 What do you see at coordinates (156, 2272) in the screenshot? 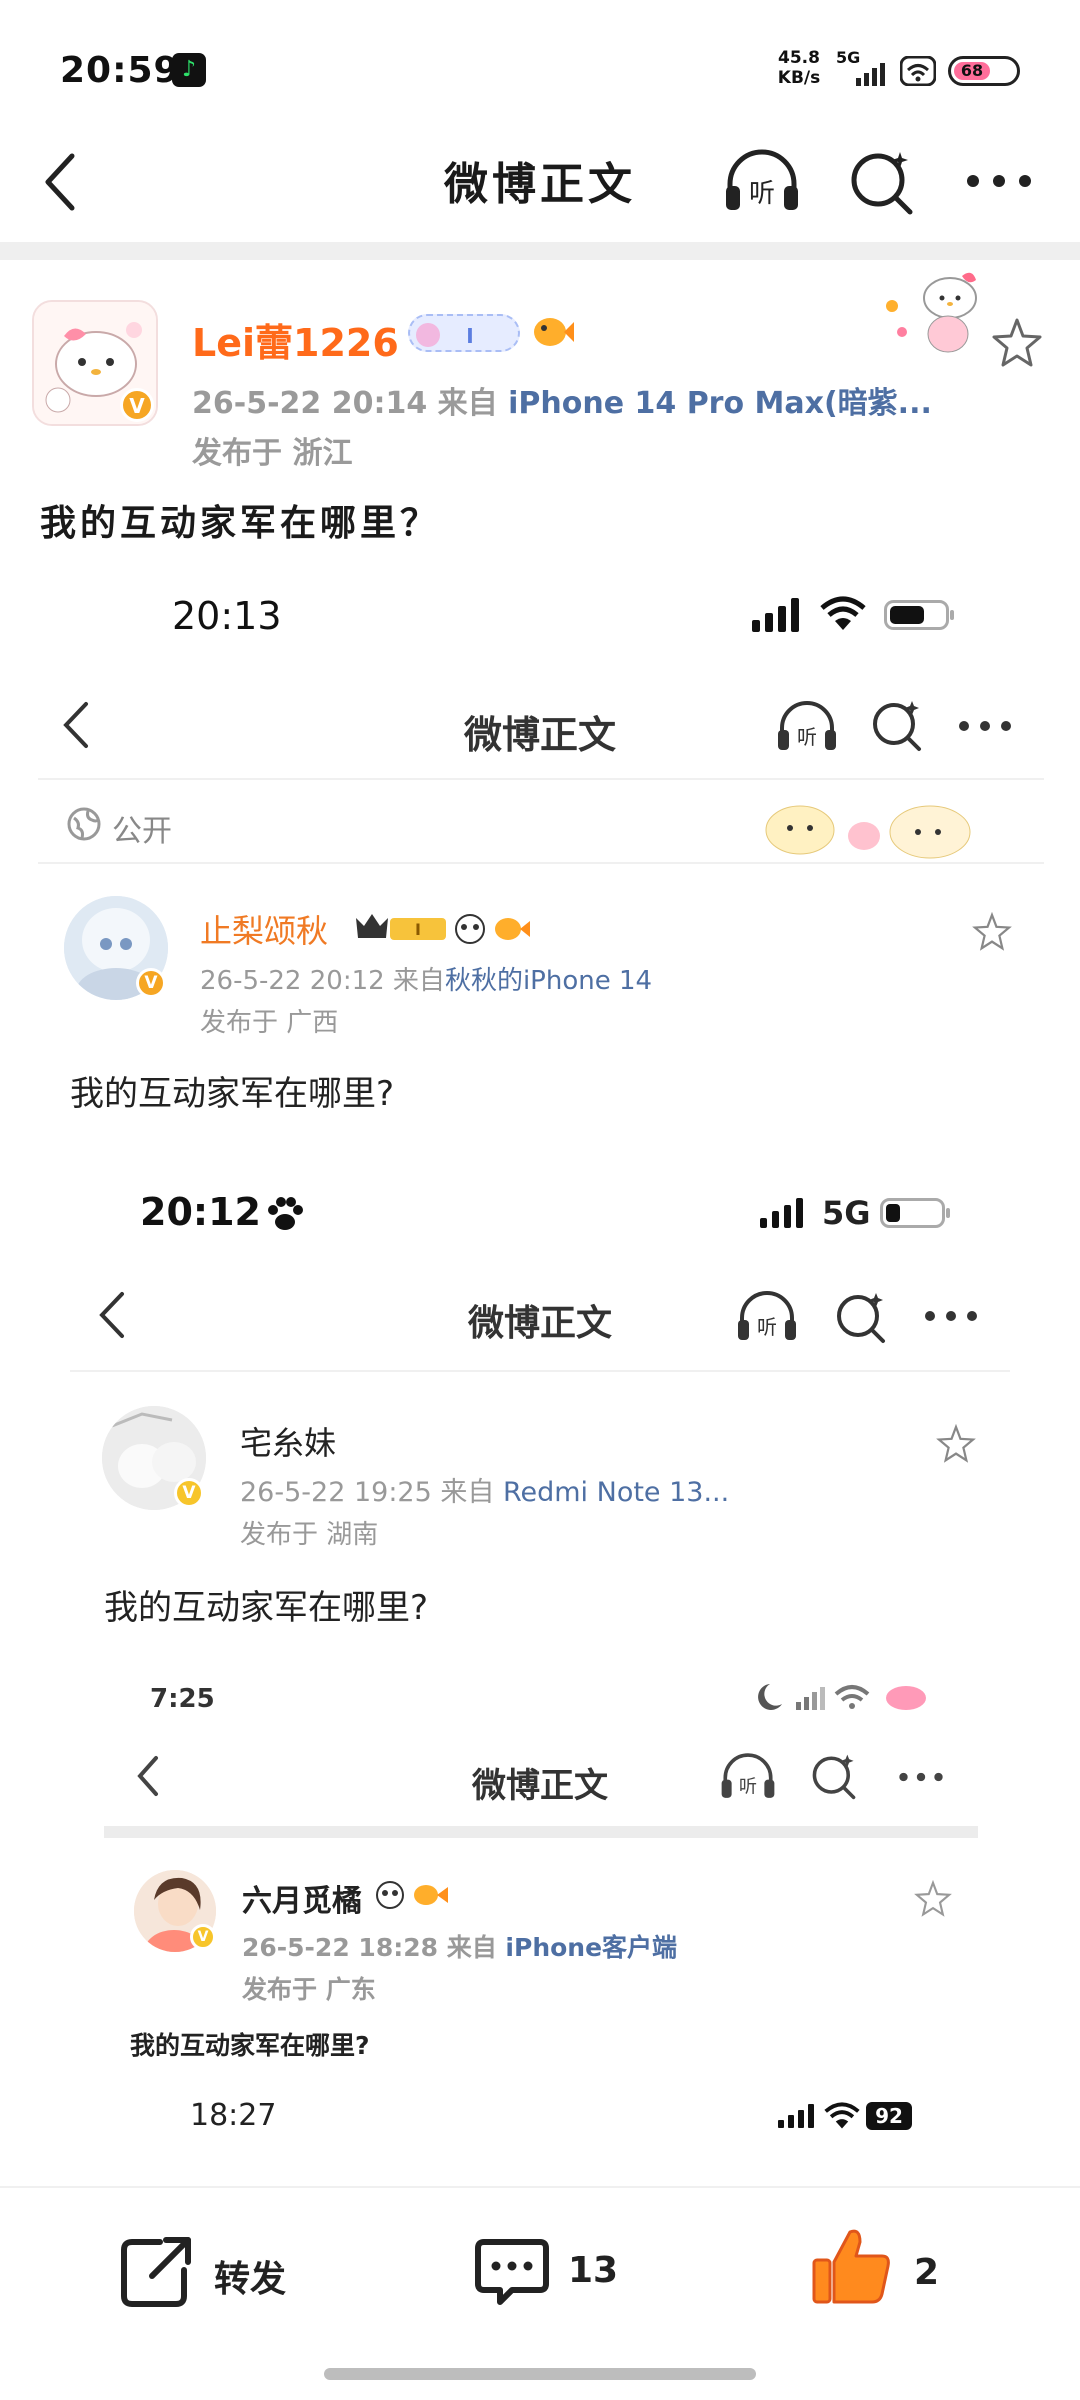
I see `share-icon` at bounding box center [156, 2272].